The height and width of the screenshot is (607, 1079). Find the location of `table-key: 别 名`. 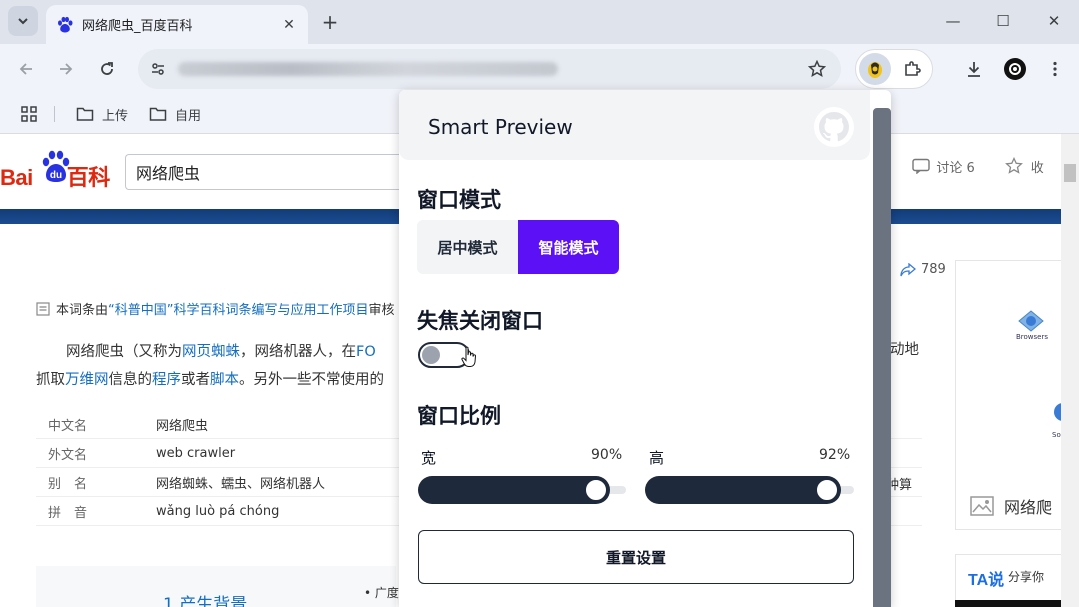

table-key: 别 名 is located at coordinates (68, 484).